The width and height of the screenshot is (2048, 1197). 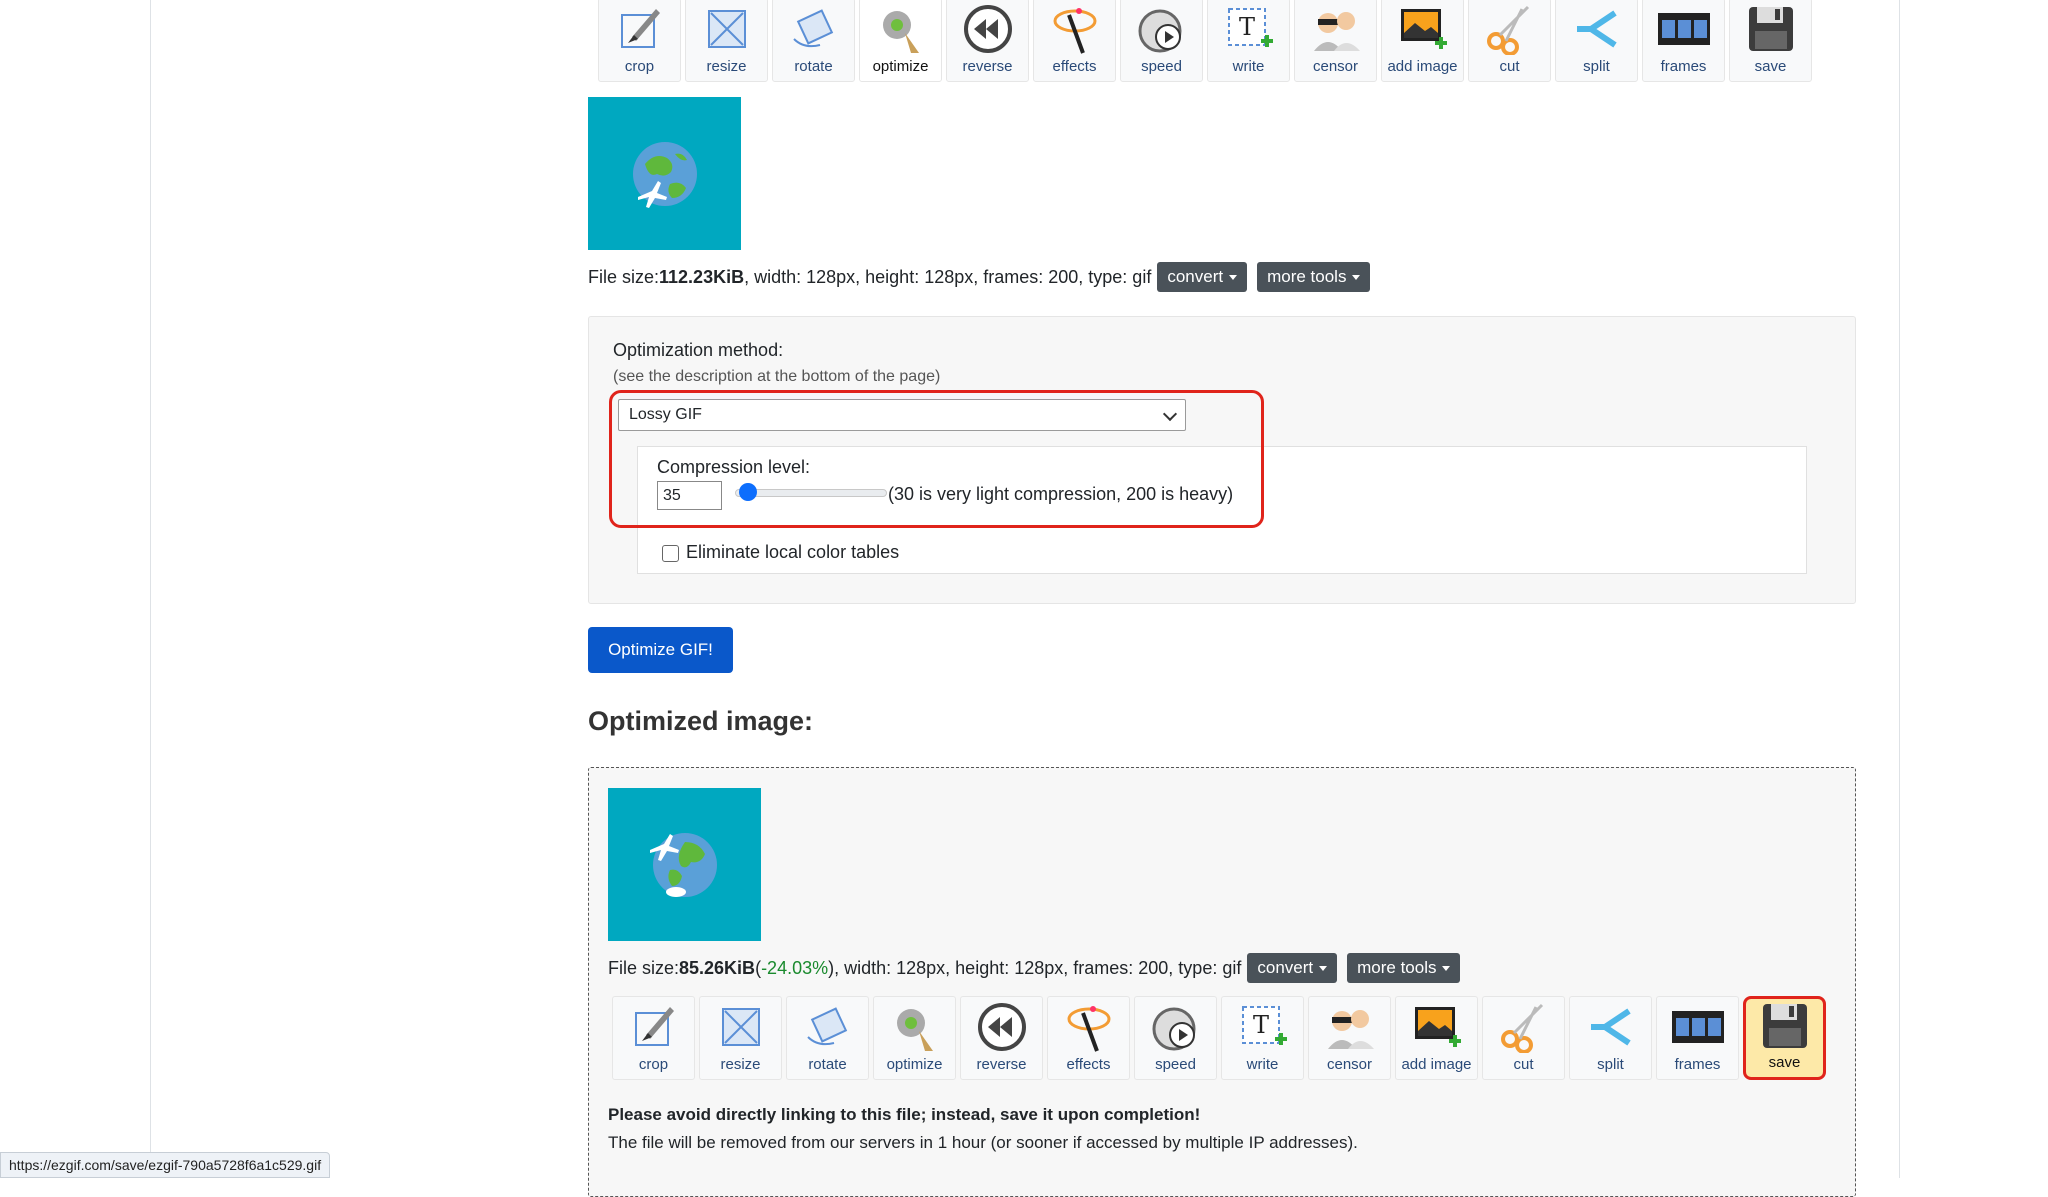 I want to click on tool-label: add image, so click(x=1422, y=66).